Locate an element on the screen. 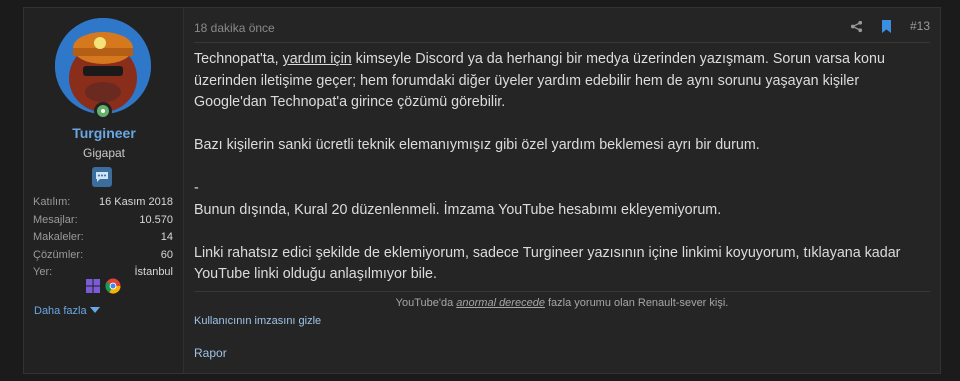 Image resolution: width=960 pixels, height=381 pixels. stat-value: 60 is located at coordinates (166, 254).